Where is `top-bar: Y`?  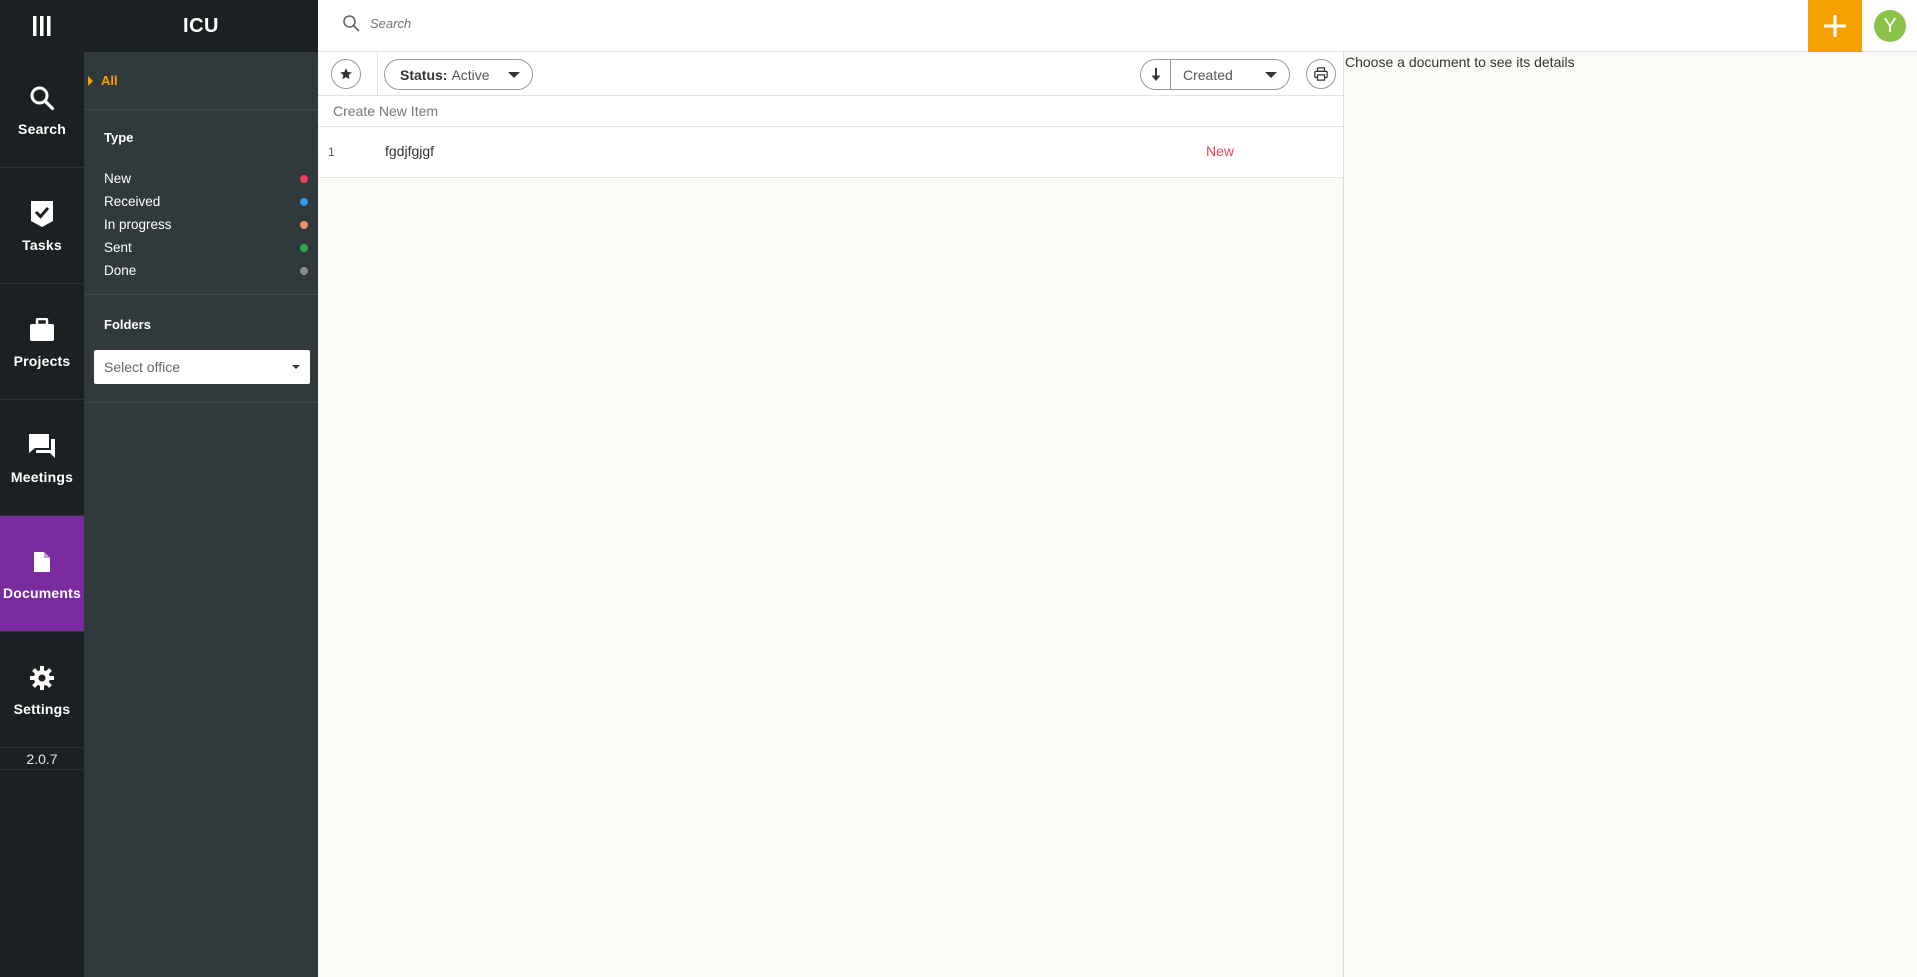
top-bar: Y is located at coordinates (1117, 26).